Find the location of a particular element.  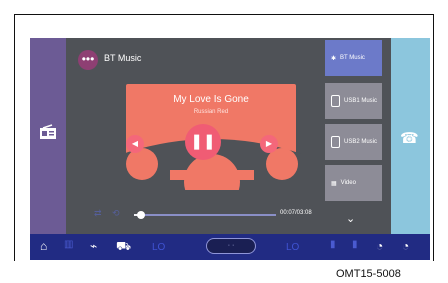

progress-knob is located at coordinates (141, 215).